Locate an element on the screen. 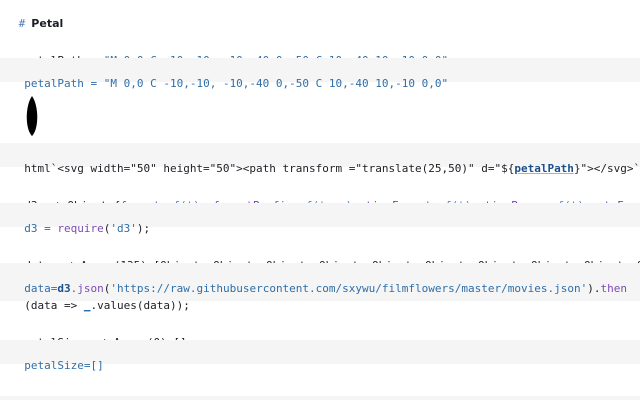 This screenshot has width=640, height=400. code-eq: = is located at coordinates (93, 83).